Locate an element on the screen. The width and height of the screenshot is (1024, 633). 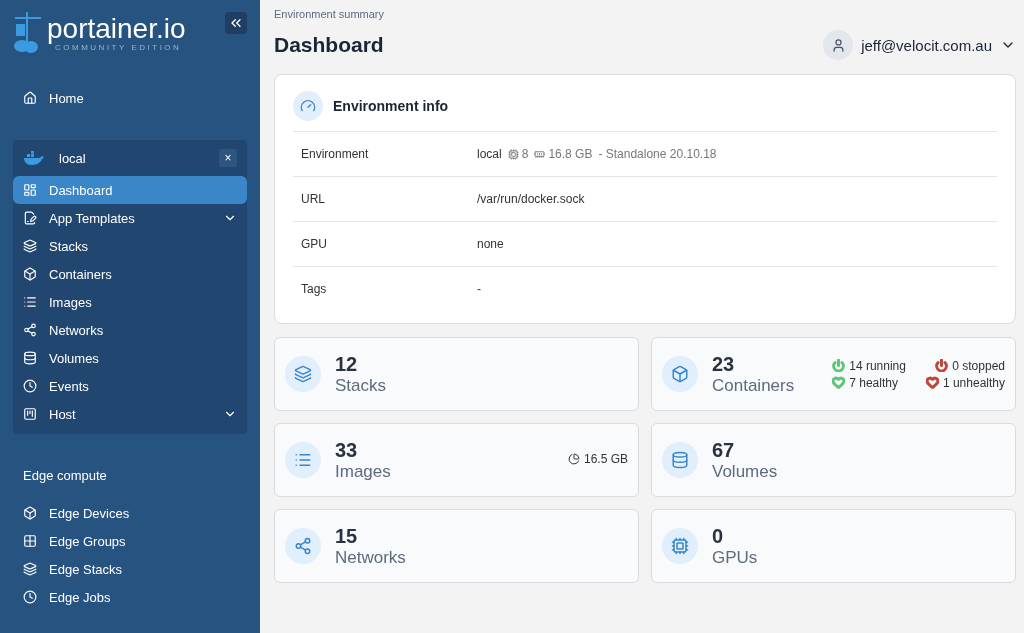
section-heading: Edge compute is located at coordinates (65, 475).